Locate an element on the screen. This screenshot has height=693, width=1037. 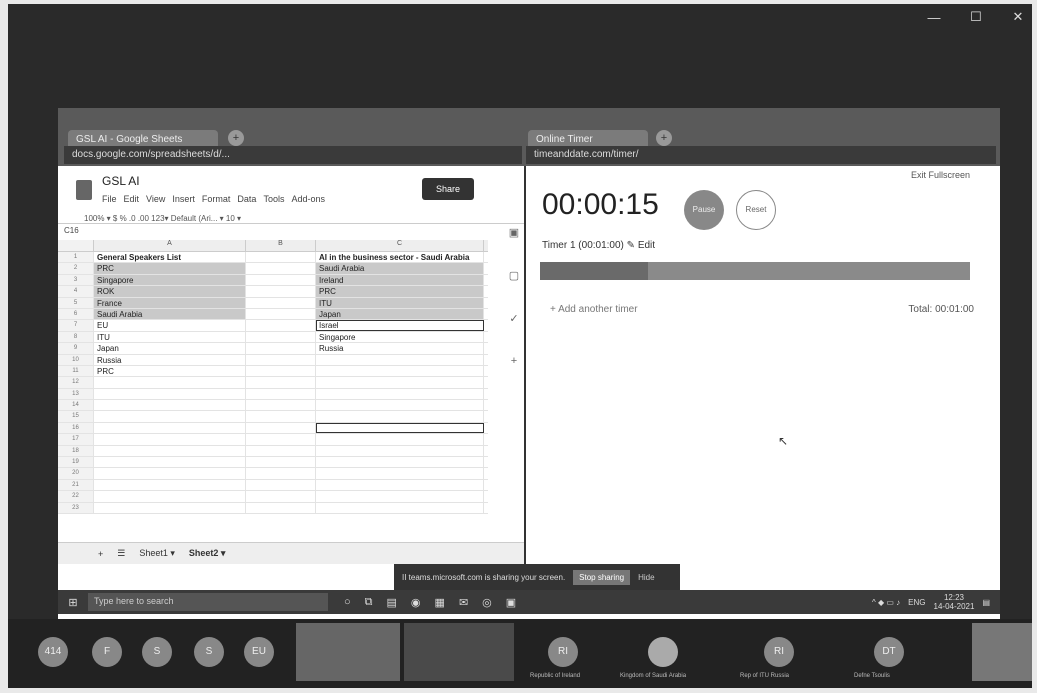
col-header-c: C is located at coordinates (400, 245).